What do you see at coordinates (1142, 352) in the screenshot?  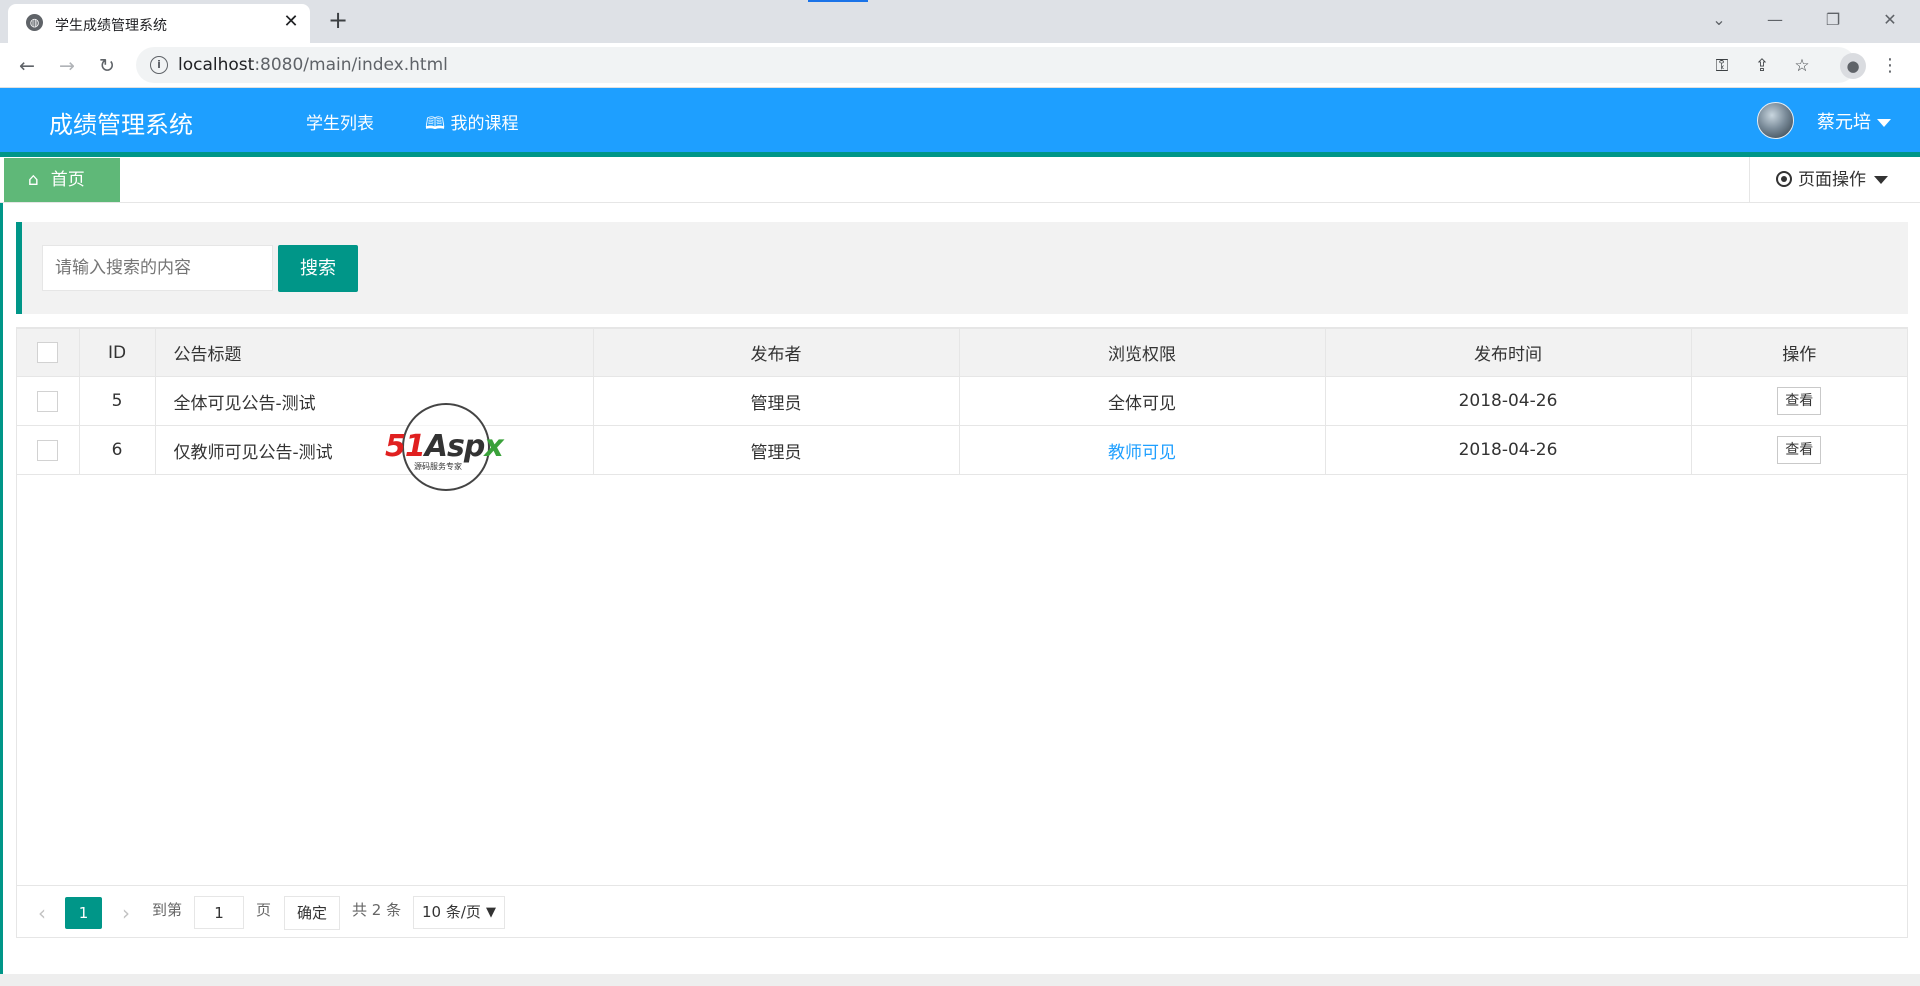 I see `column-header-permission: 浏览权限` at bounding box center [1142, 352].